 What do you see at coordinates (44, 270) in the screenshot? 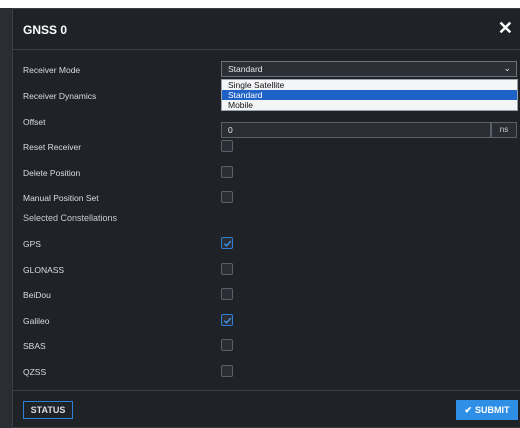
I see `constellation-glonass-label: GLONASS` at bounding box center [44, 270].